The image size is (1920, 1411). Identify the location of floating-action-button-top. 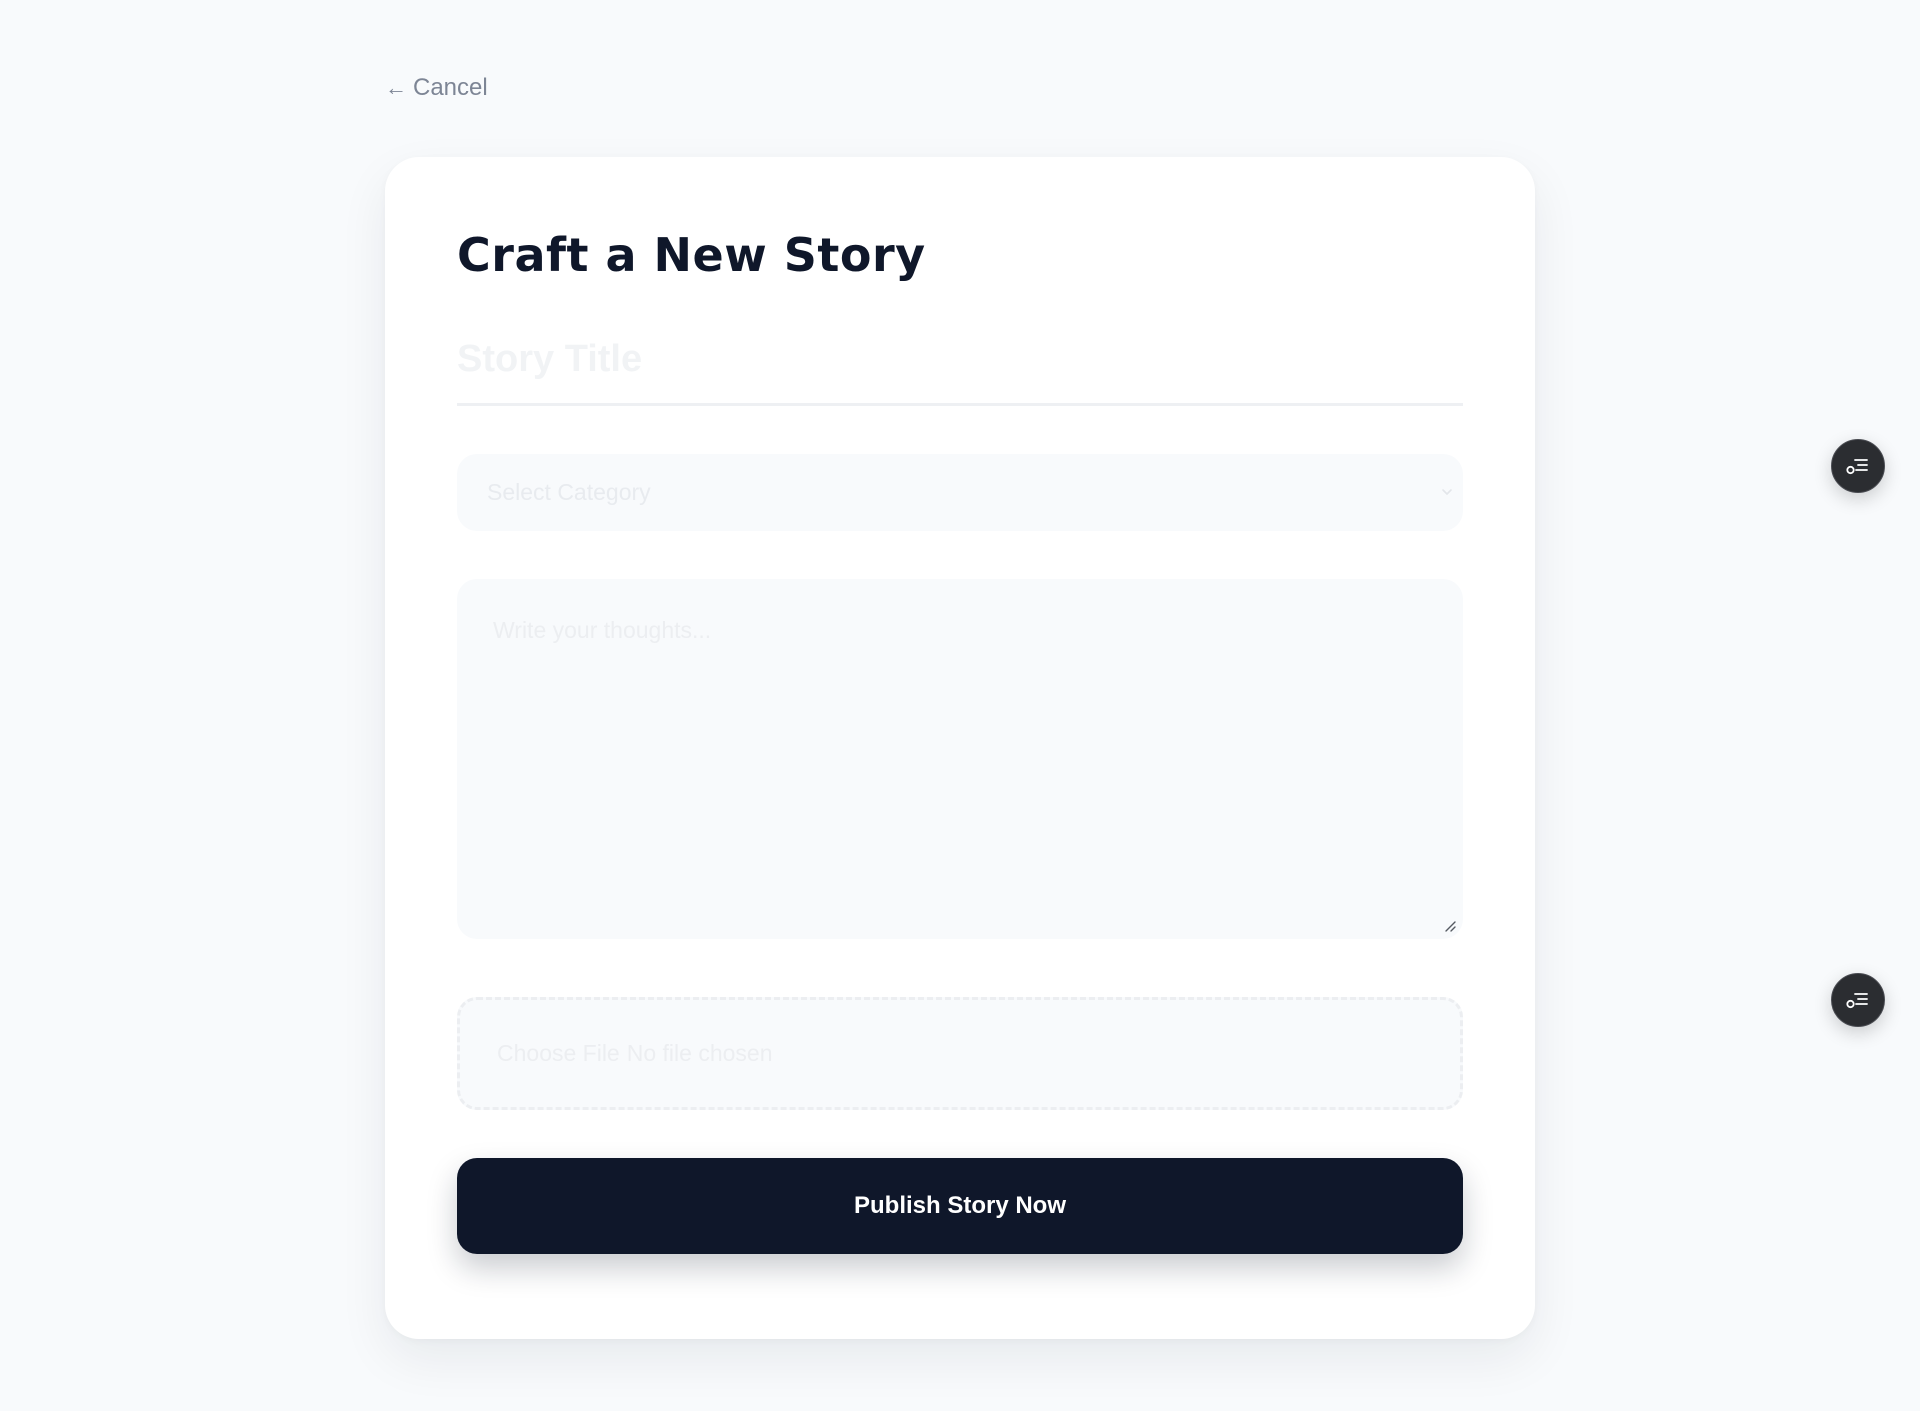
(1858, 466).